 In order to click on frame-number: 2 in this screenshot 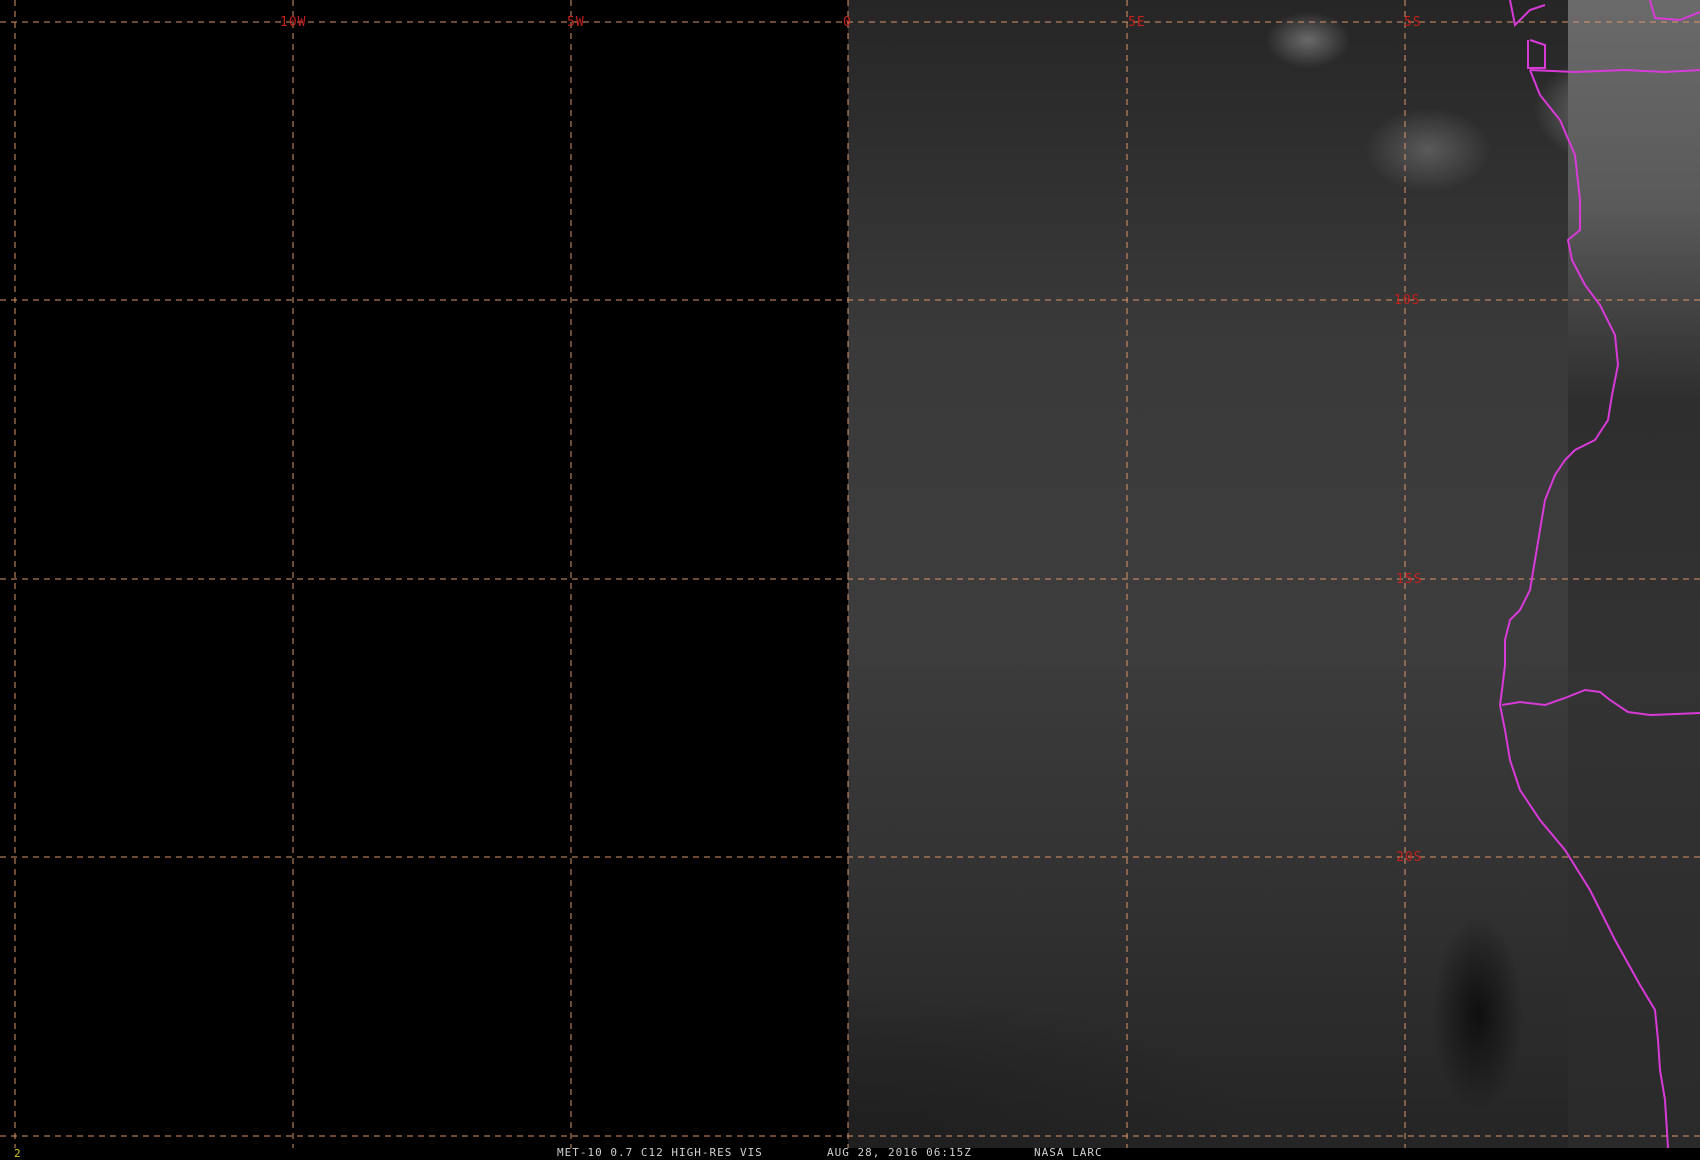, I will do `click(17, 1153)`.